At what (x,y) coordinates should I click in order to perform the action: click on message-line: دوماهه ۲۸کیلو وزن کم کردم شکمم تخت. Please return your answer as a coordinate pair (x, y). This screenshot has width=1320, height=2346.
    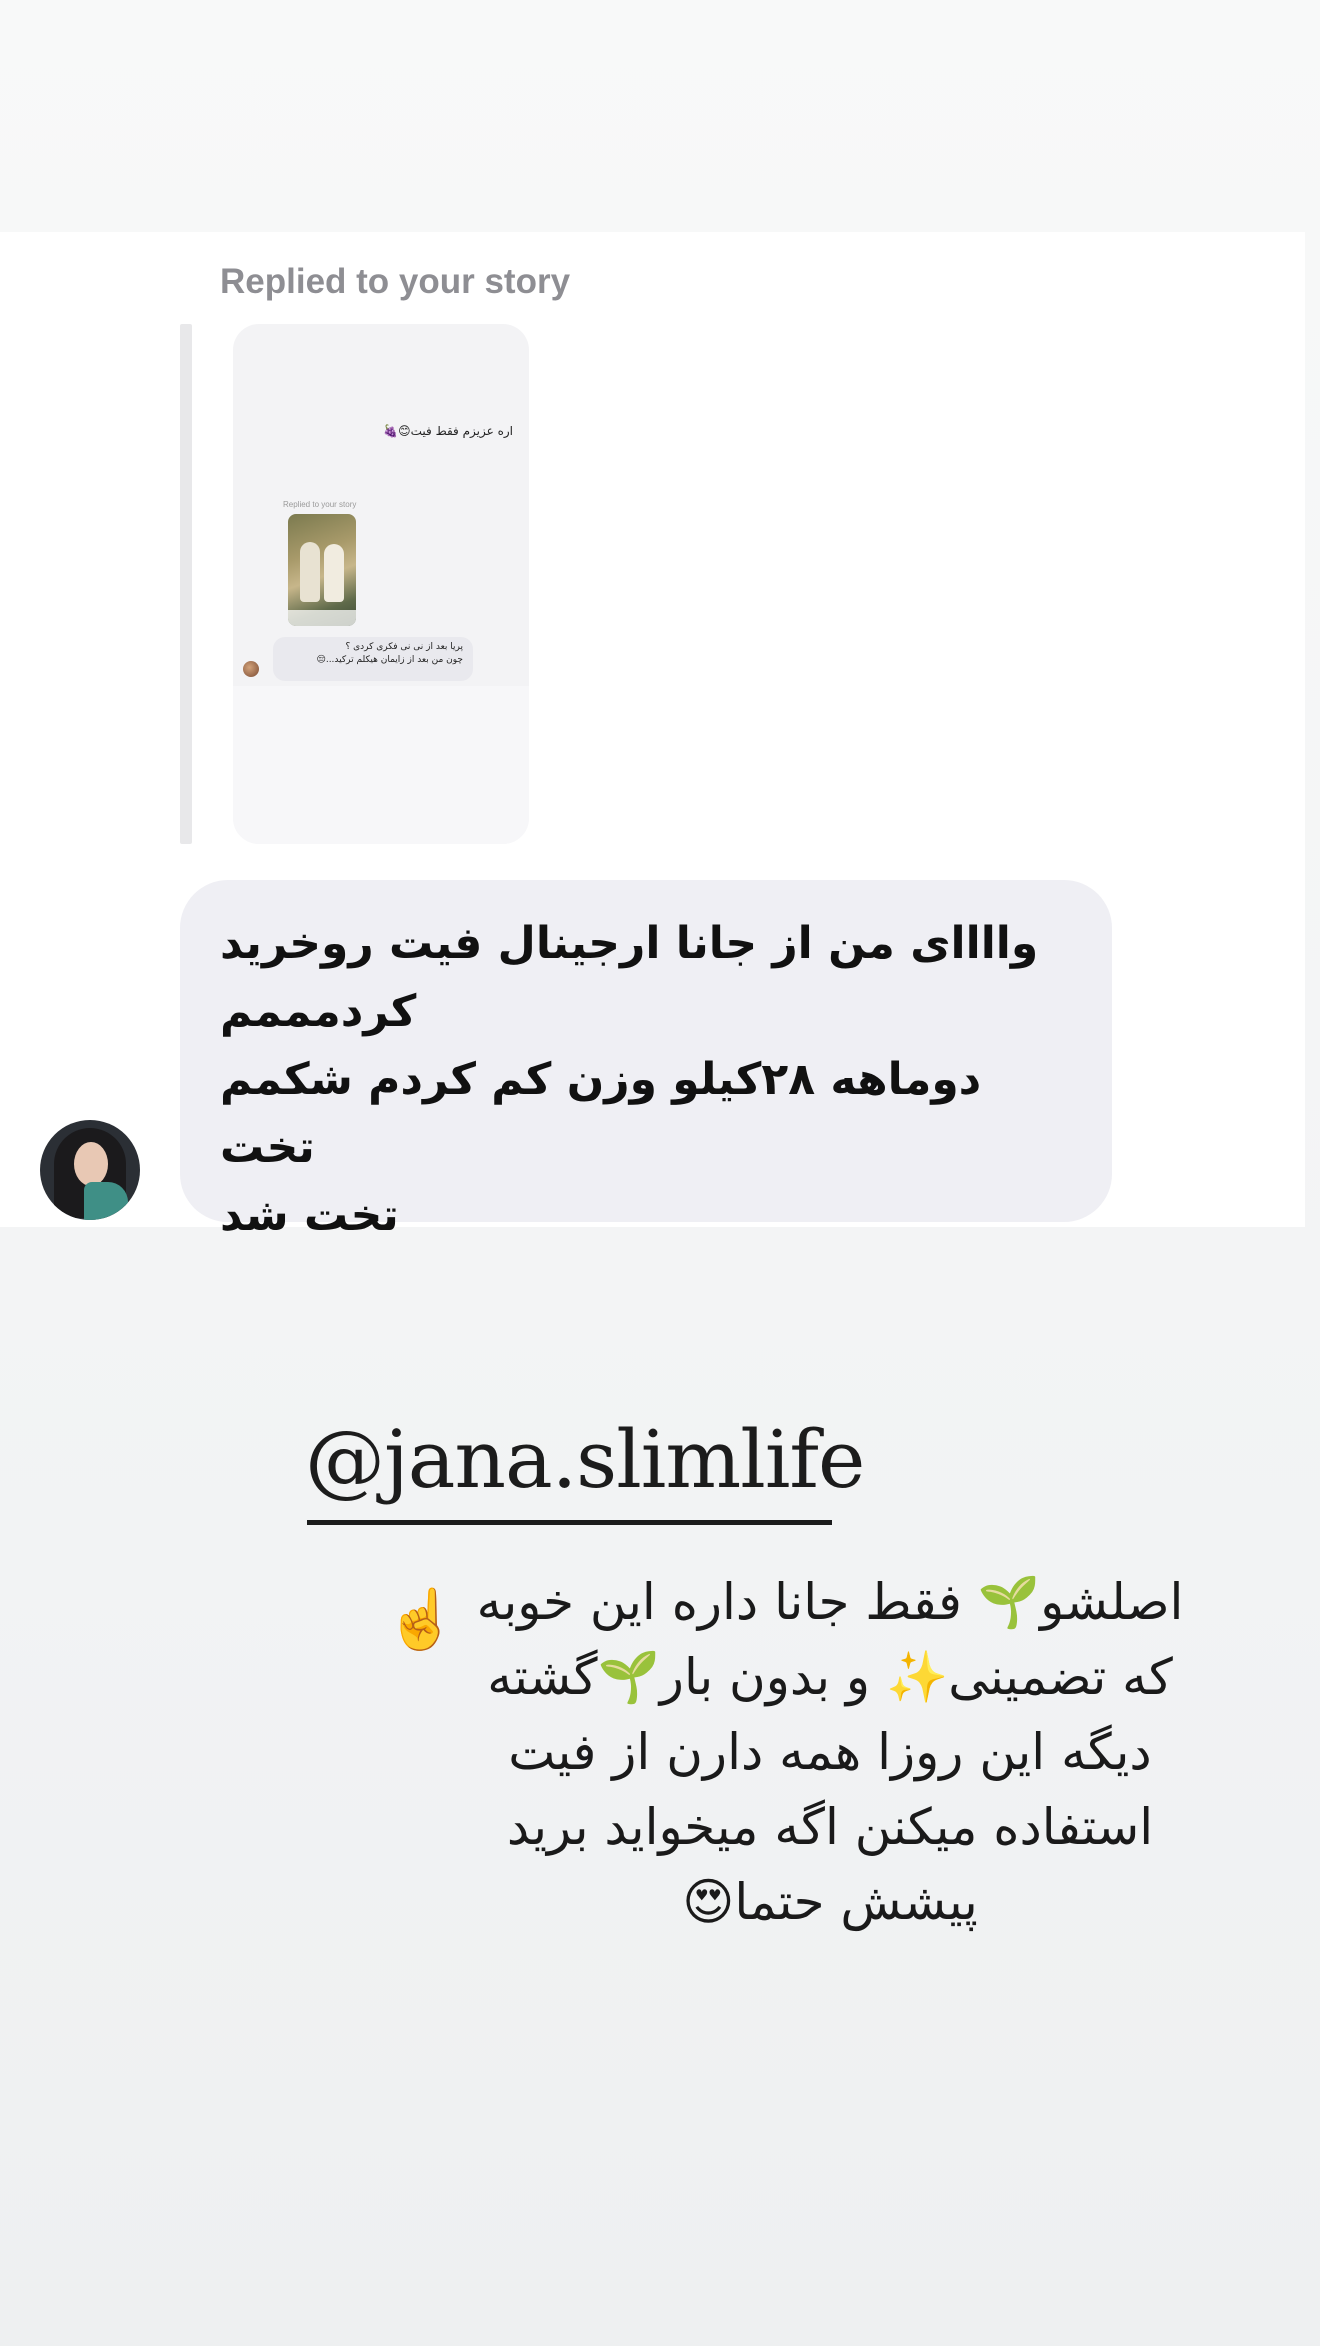
    Looking at the image, I should click on (601, 1113).